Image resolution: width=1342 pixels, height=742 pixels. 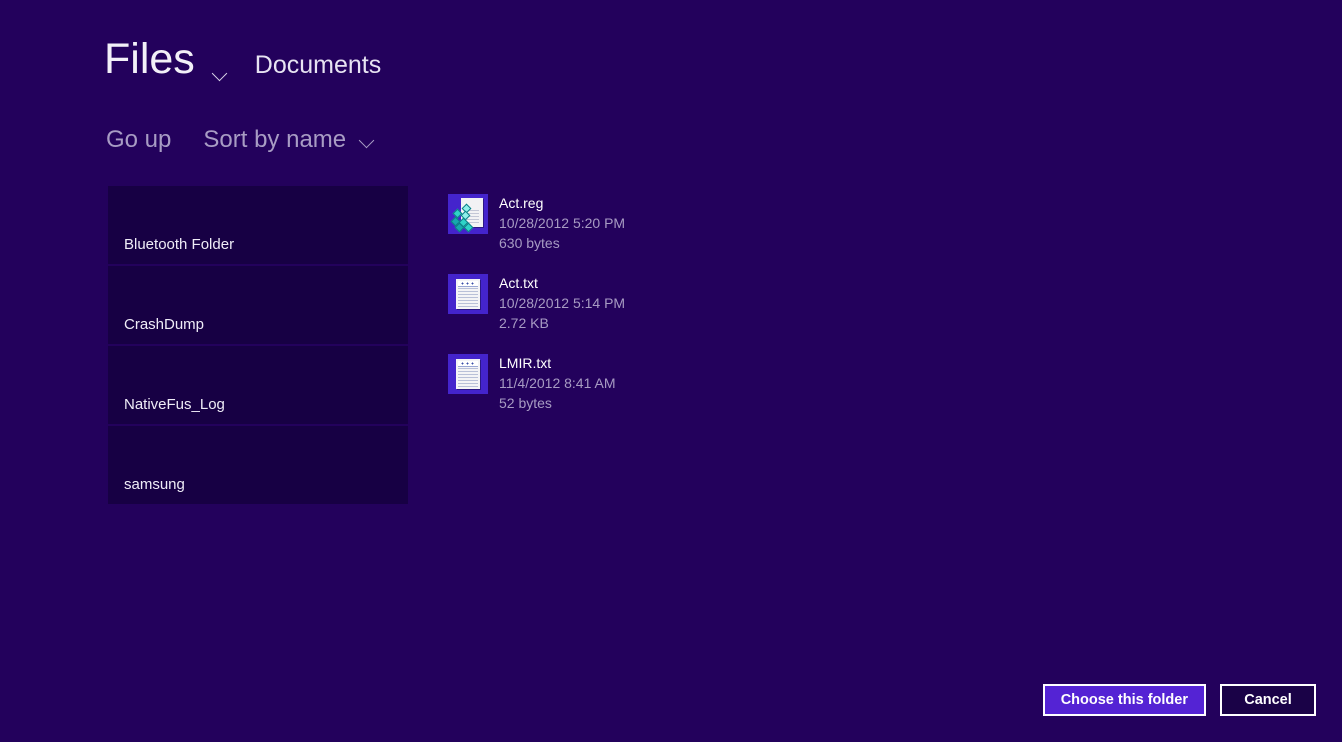 What do you see at coordinates (518, 283) in the screenshot?
I see `file-name: Act.txt` at bounding box center [518, 283].